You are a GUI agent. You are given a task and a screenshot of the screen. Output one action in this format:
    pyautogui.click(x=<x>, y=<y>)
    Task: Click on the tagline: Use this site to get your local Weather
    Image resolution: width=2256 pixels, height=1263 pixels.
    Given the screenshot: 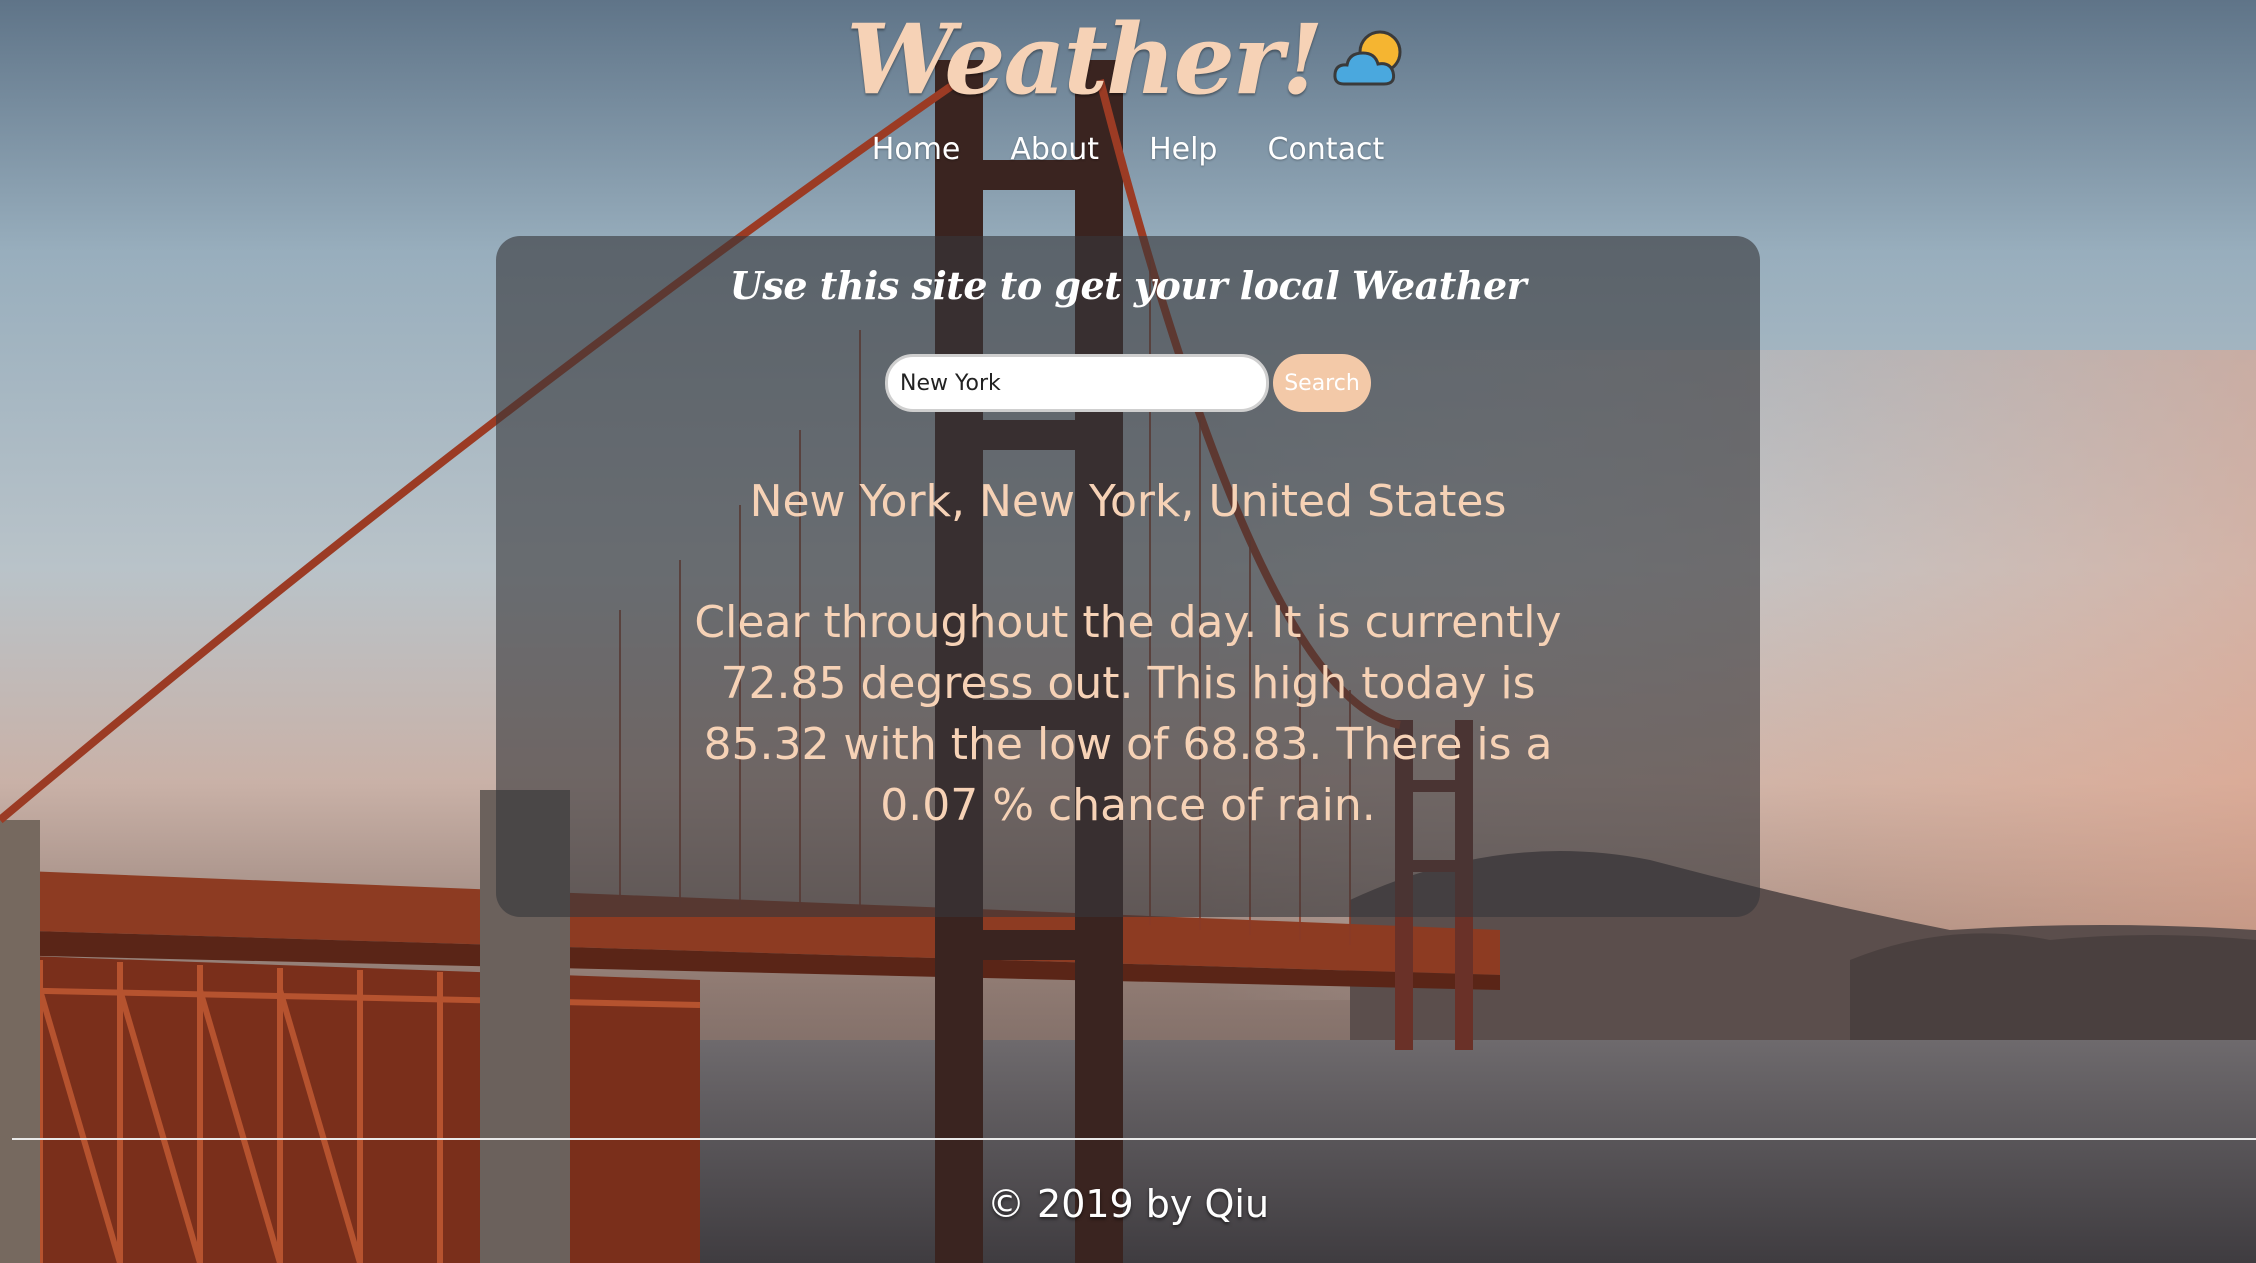 What is the action you would take?
    pyautogui.click(x=1128, y=285)
    